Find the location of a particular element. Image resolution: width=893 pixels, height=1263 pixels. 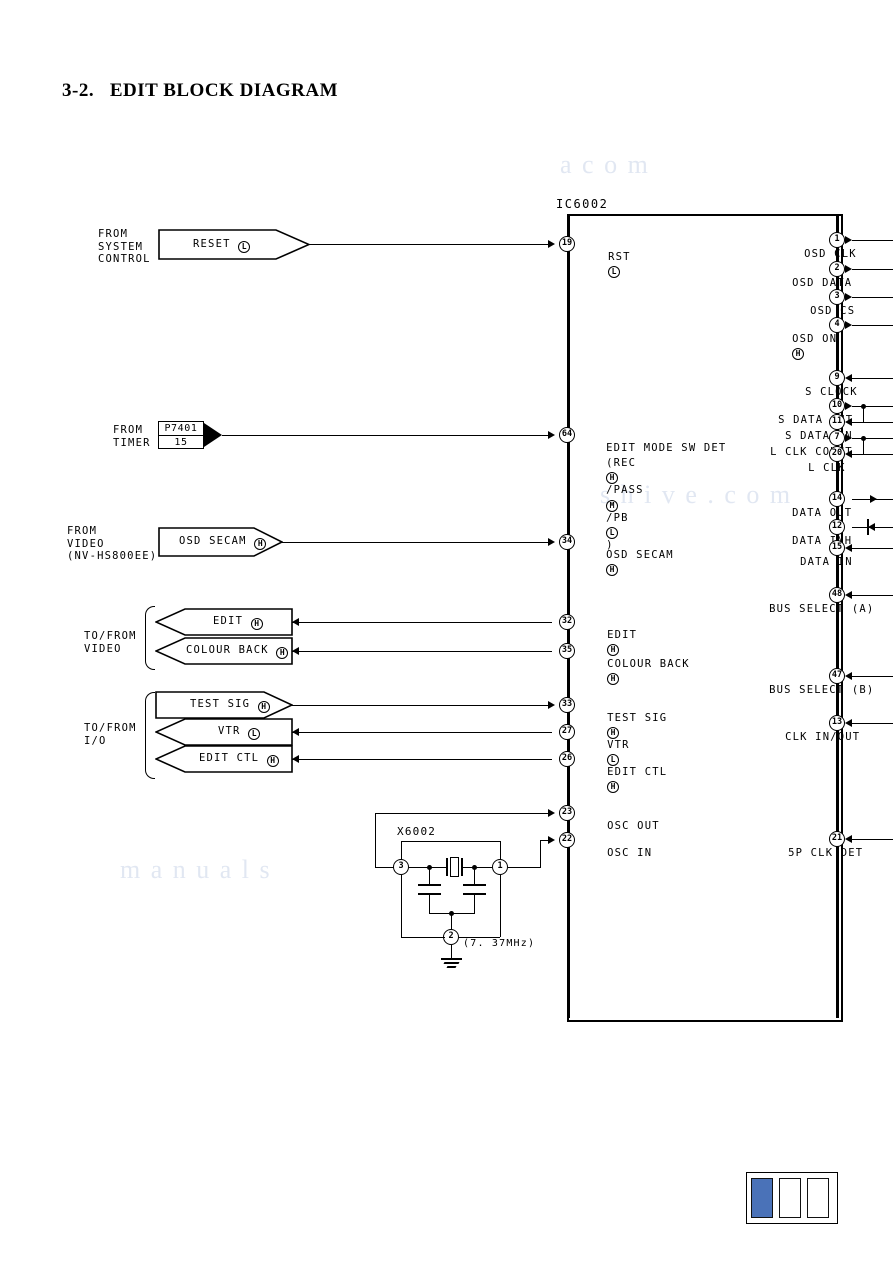

pin-label-text: OSC IN is located at coordinates (630, 852).